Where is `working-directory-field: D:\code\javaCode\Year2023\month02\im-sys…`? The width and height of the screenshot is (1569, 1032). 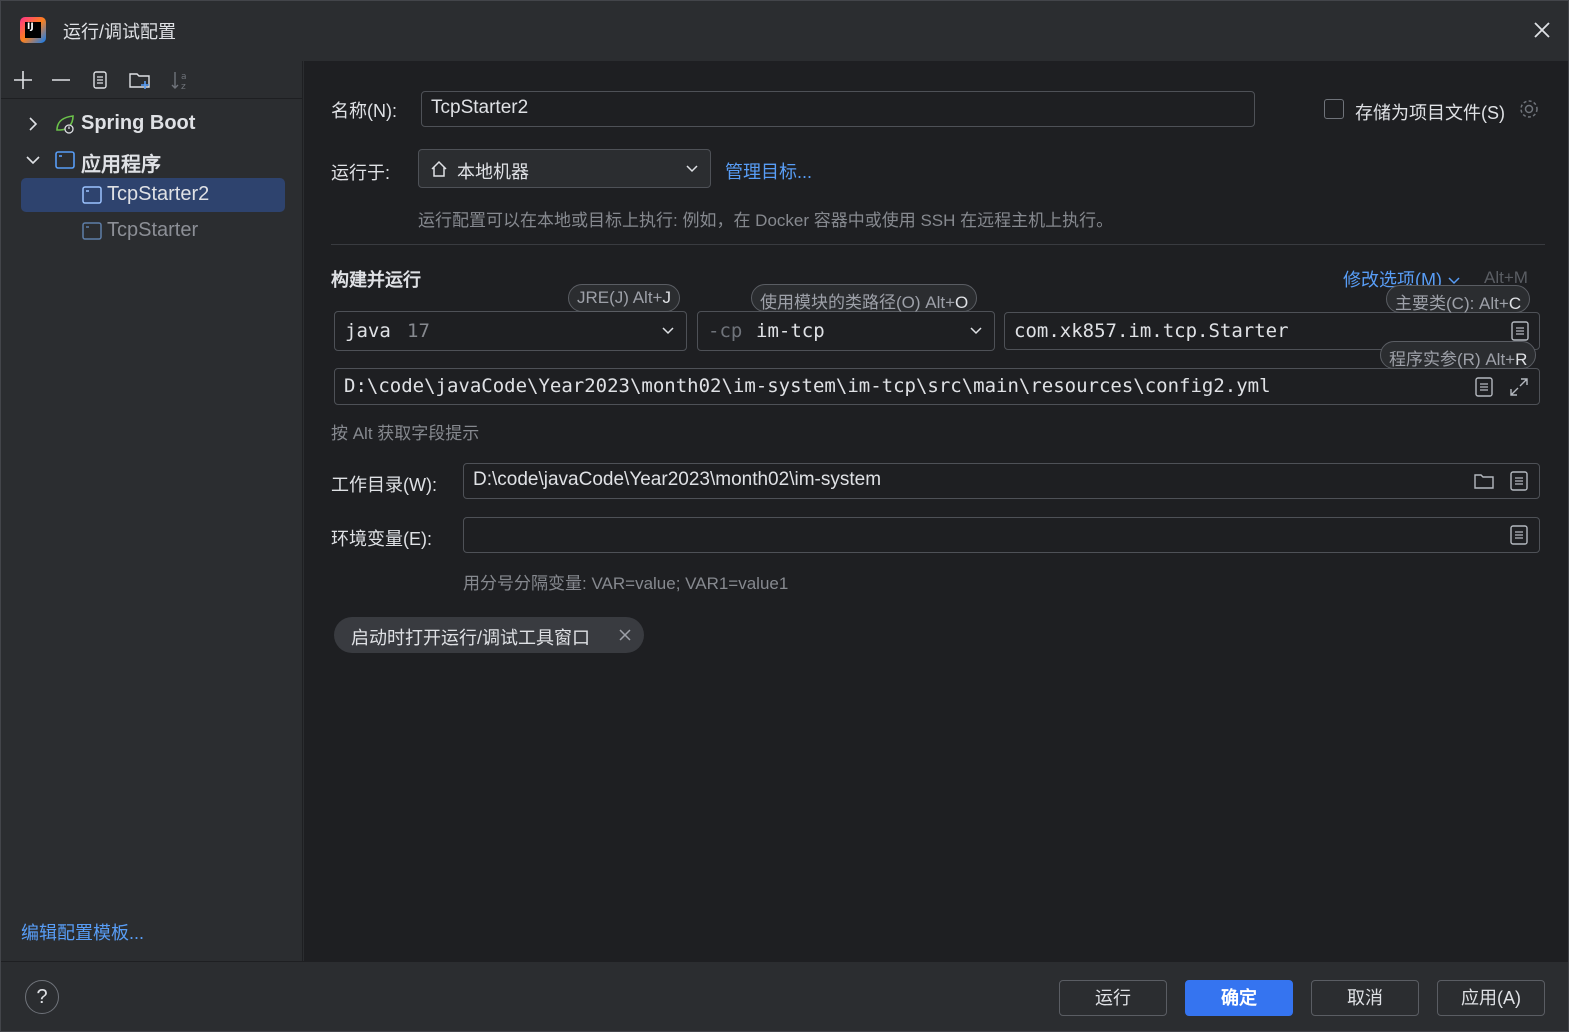 working-directory-field: D:\code\javaCode\Year2023\month02\im-sys… is located at coordinates (1001, 481).